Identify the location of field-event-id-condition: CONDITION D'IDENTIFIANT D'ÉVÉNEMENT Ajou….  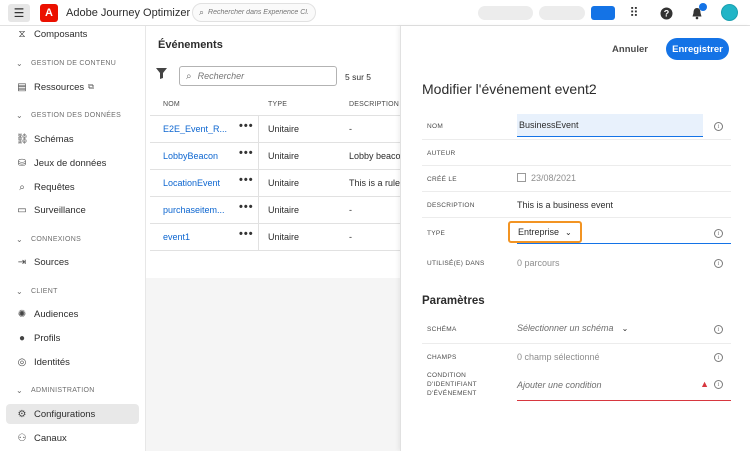
(576, 386).